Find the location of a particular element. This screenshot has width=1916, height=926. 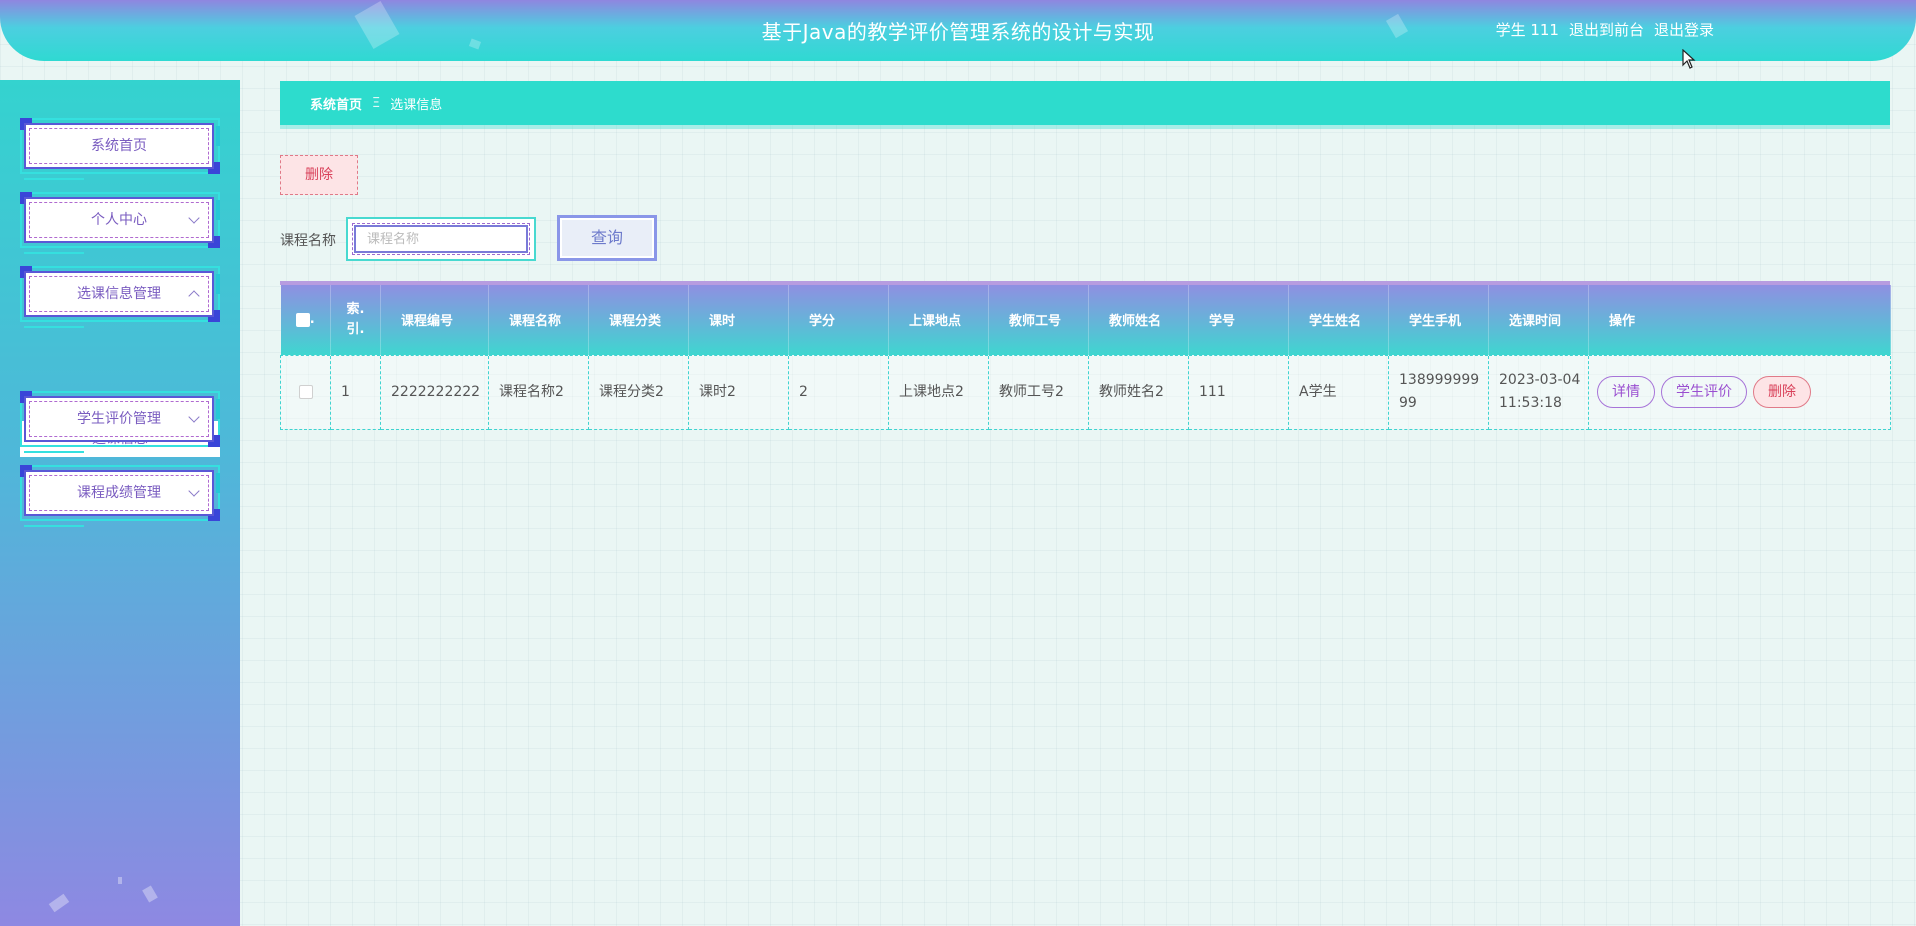

cell-actions: 详情 学生评价 删除 is located at coordinates (1739, 392).